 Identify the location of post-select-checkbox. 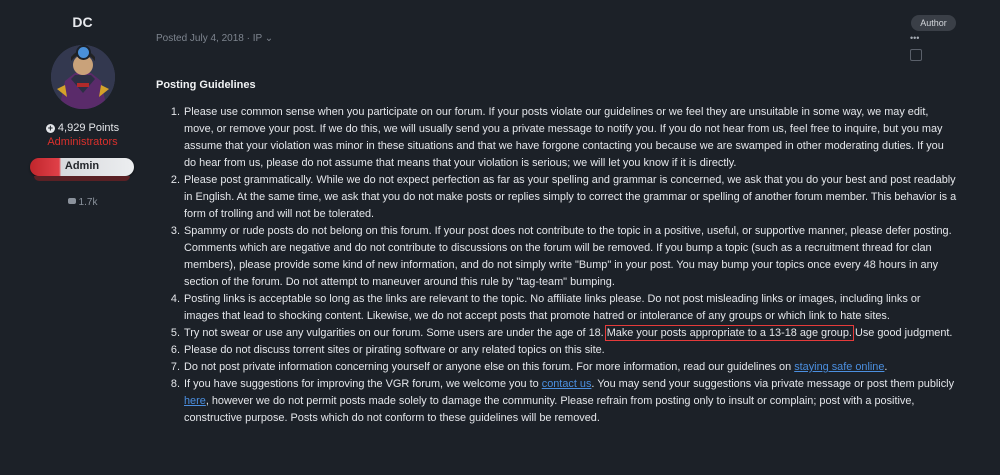
(916, 55).